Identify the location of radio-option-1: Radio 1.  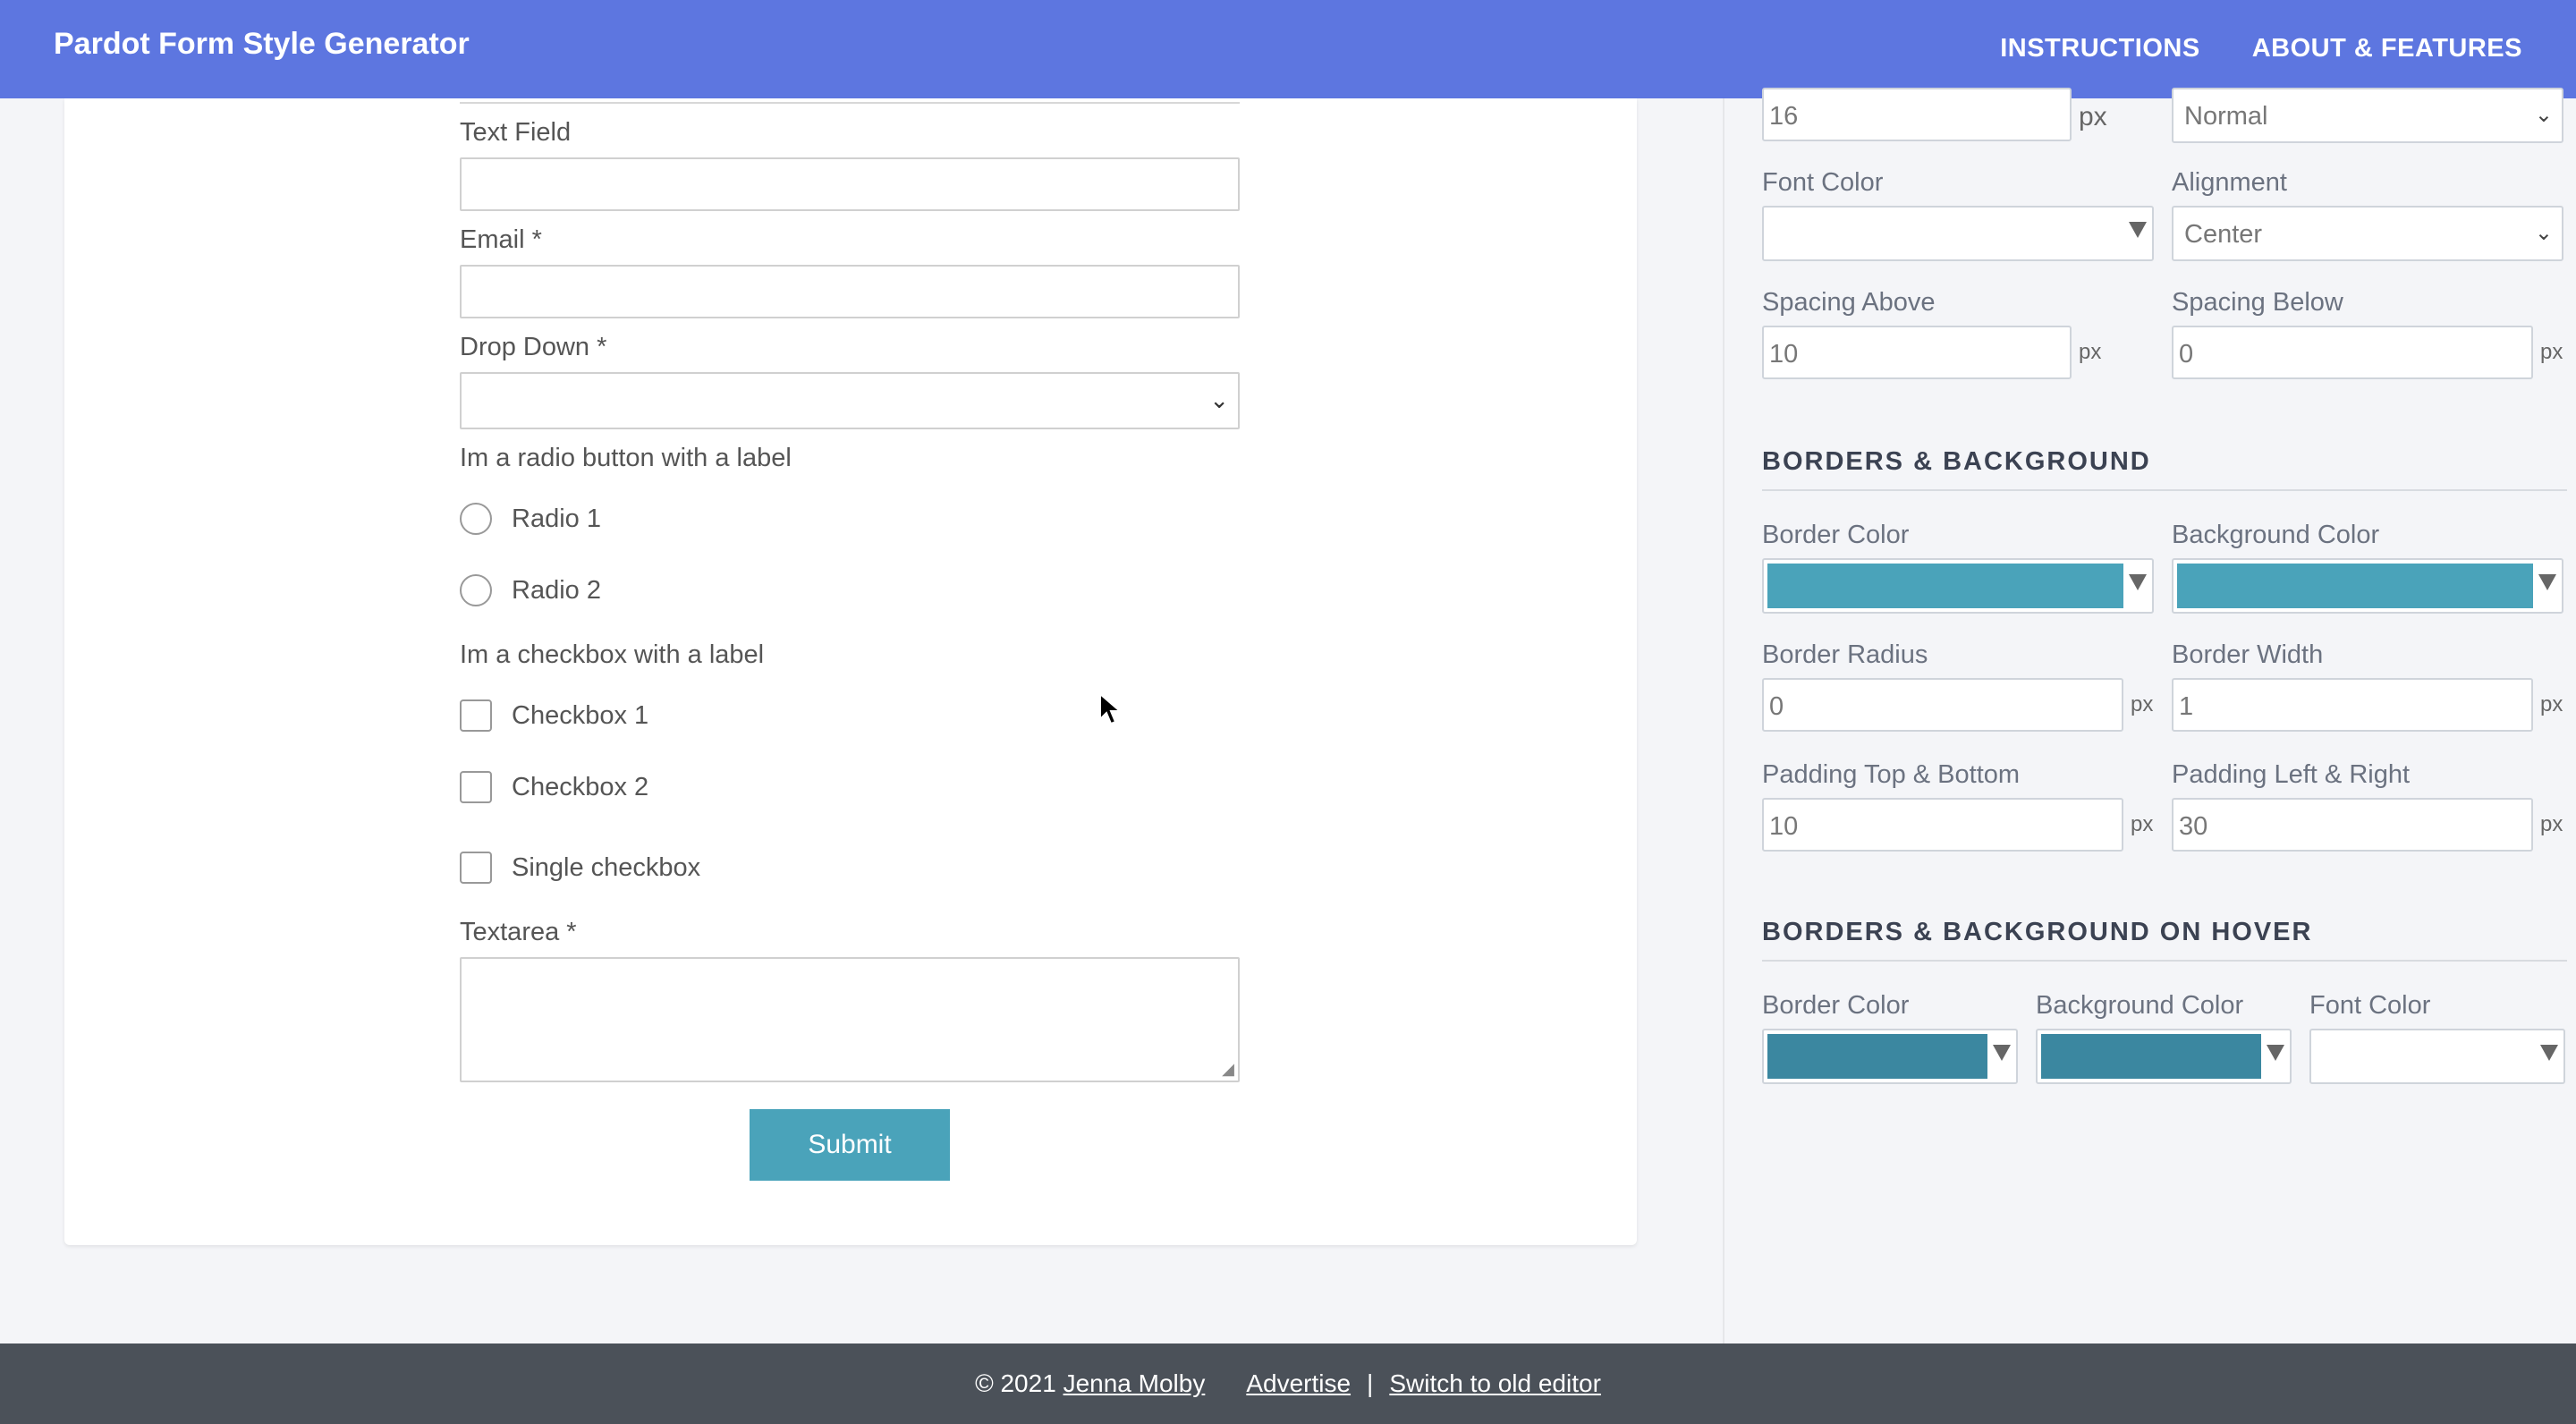
(530, 519).